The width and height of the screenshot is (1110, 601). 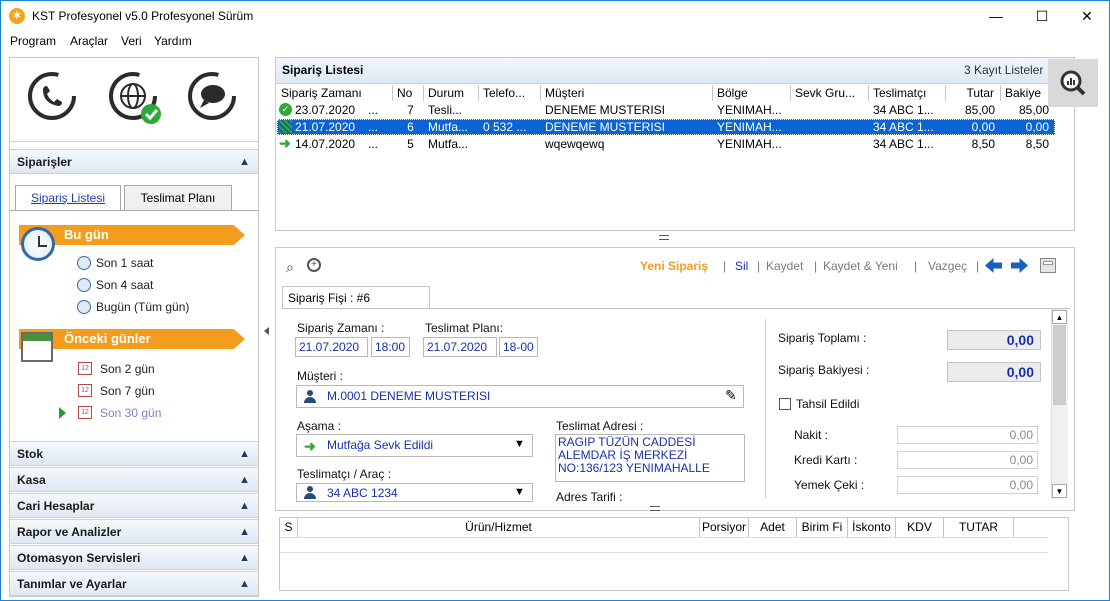 I want to click on menu-program: Program, so click(x=33, y=41).